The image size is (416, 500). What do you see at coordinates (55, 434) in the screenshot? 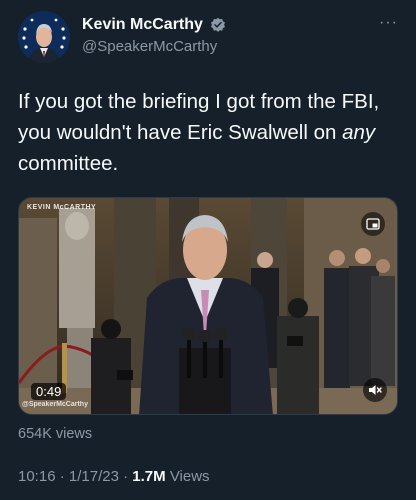
I see `video-view-count: 654K views` at bounding box center [55, 434].